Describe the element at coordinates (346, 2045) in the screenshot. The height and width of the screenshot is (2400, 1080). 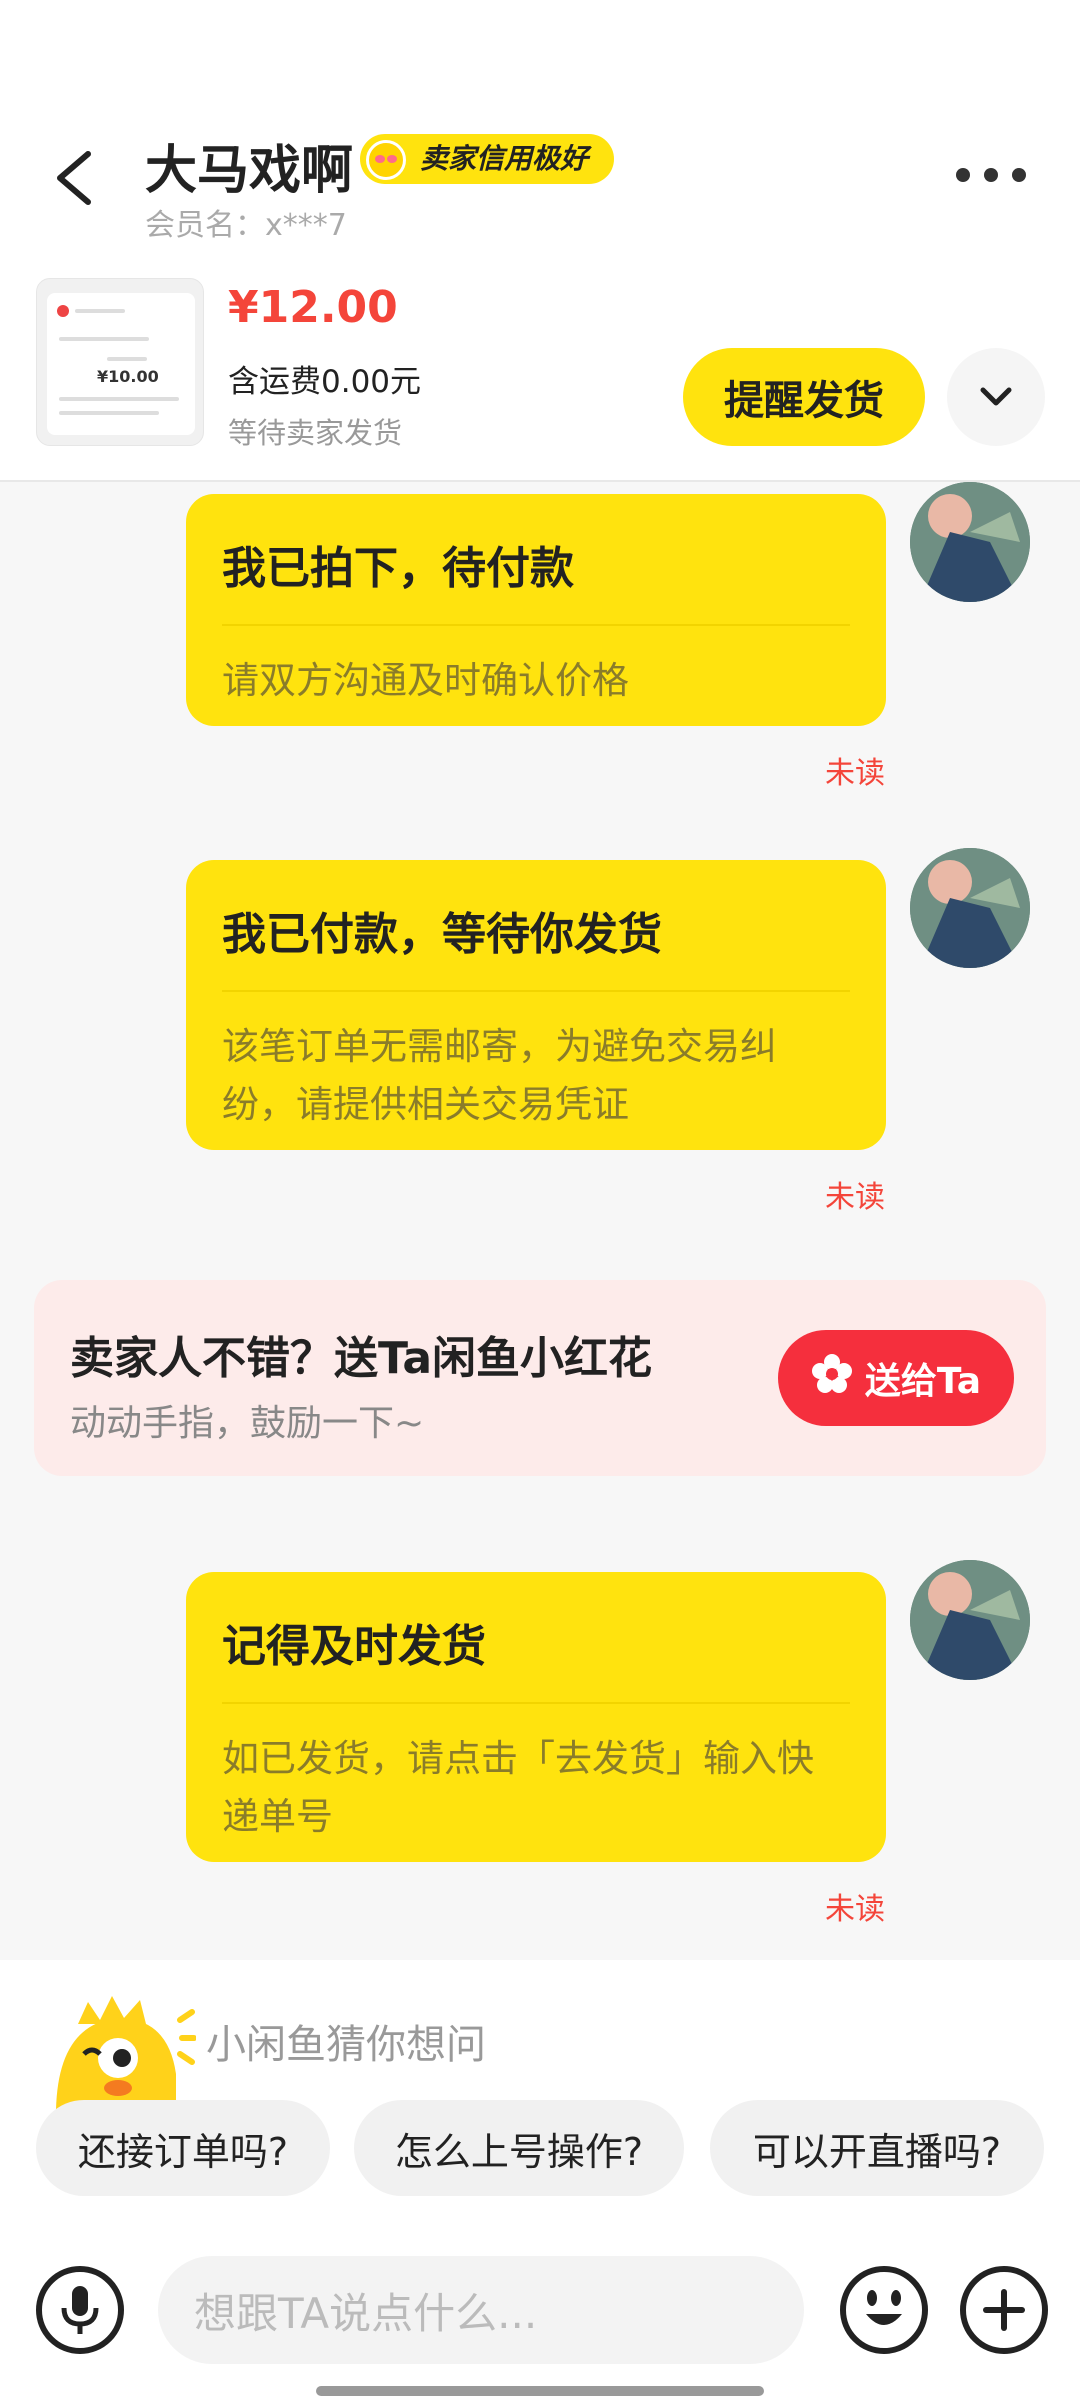
I see `suggestion-title: 小闲鱼猜你想问` at that location.